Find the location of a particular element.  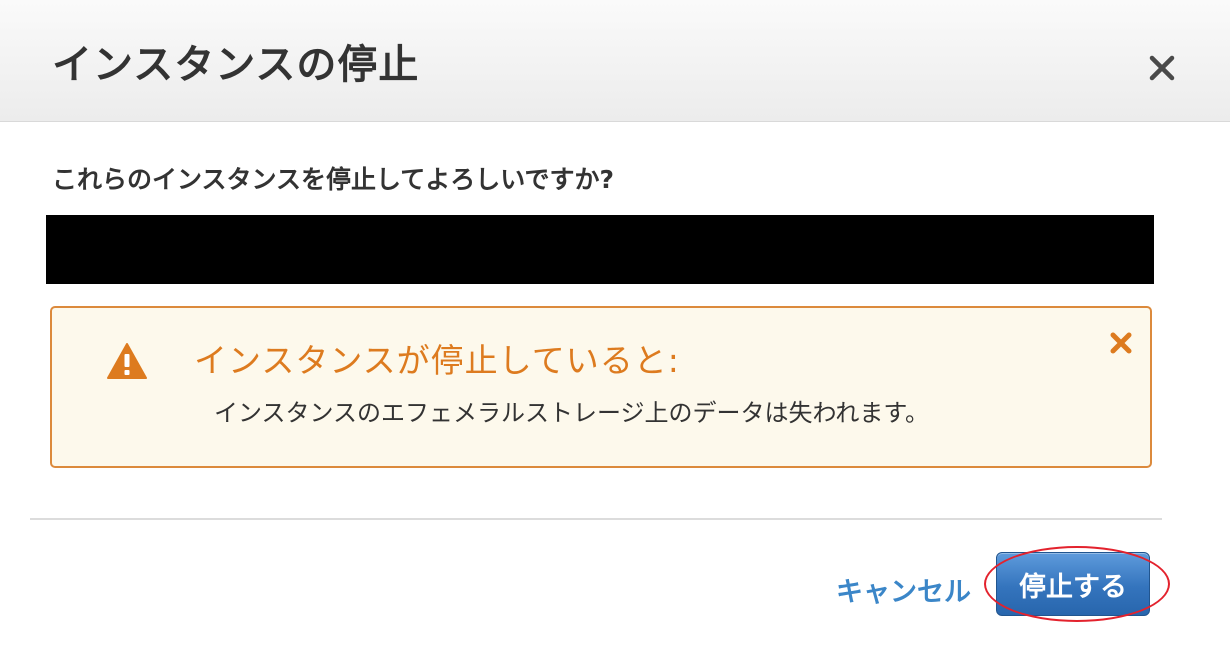

dismiss-icon is located at coordinates (1121, 343).